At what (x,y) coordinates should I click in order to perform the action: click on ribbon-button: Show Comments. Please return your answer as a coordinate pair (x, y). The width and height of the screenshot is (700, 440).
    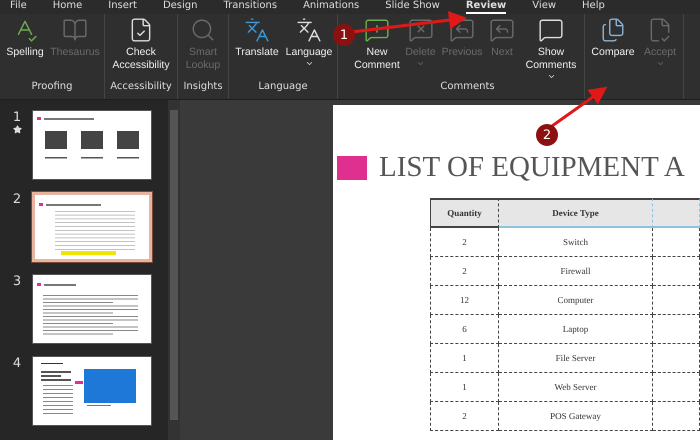
    Looking at the image, I should click on (551, 47).